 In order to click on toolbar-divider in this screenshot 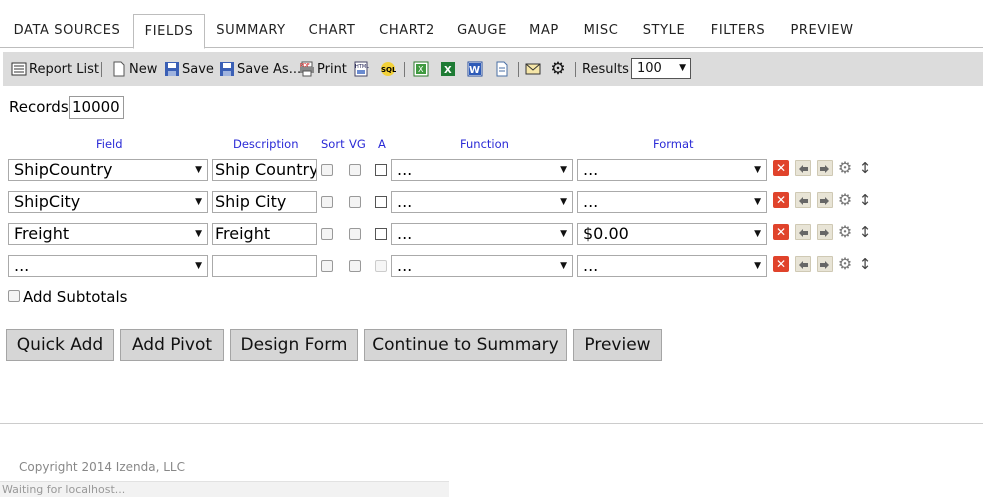, I will do `click(575, 69)`.